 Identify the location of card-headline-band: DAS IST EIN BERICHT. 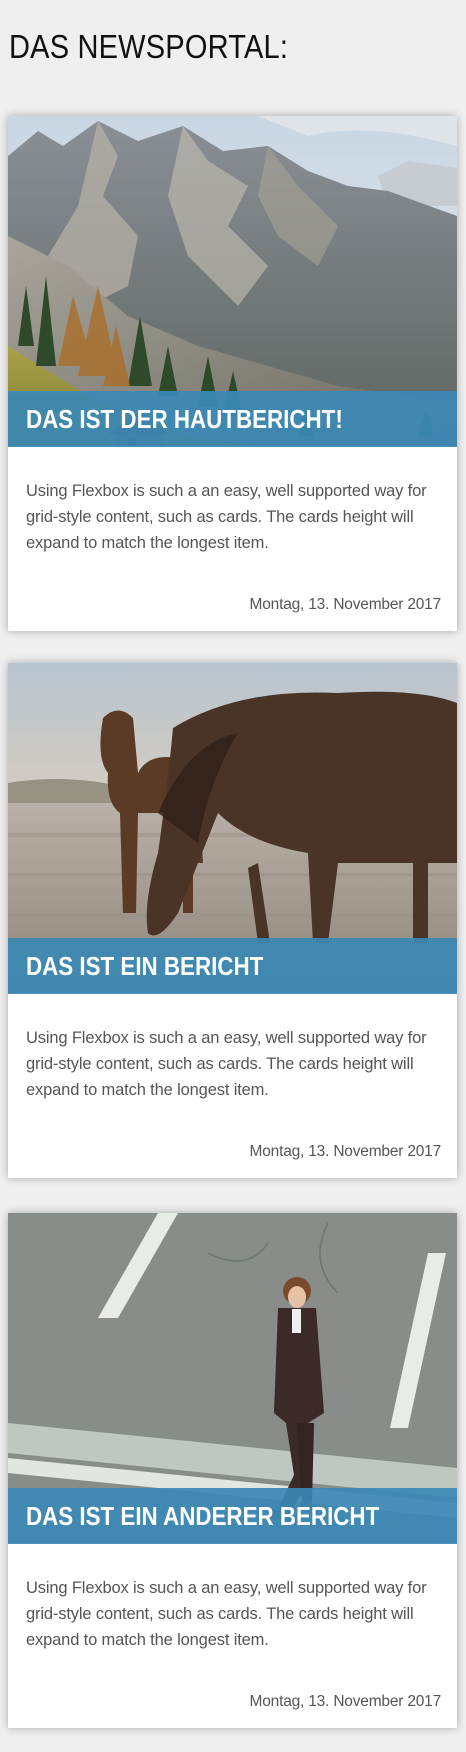
(232, 966).